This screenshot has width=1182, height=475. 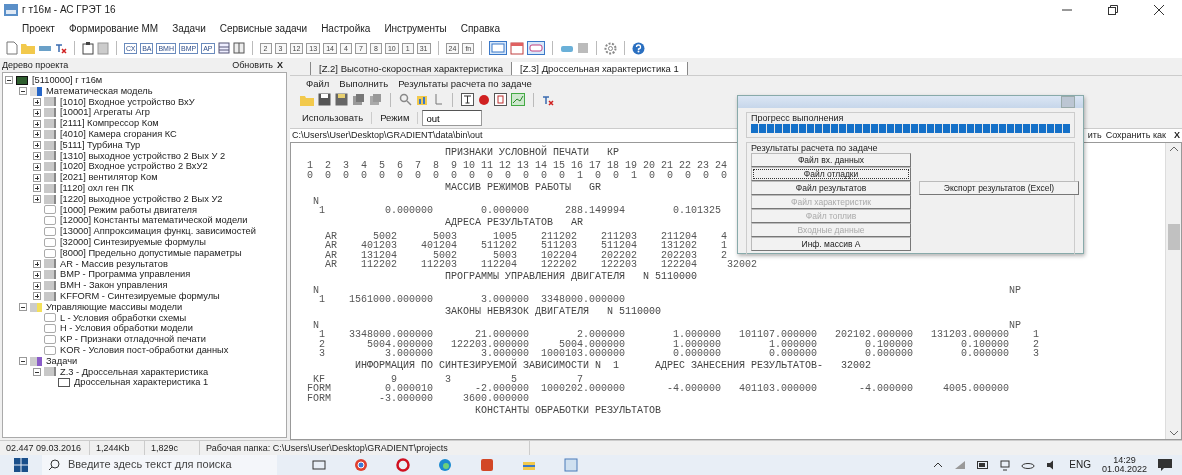 I want to click on menu-item: Результаты расчета по задаче, so click(x=465, y=83).